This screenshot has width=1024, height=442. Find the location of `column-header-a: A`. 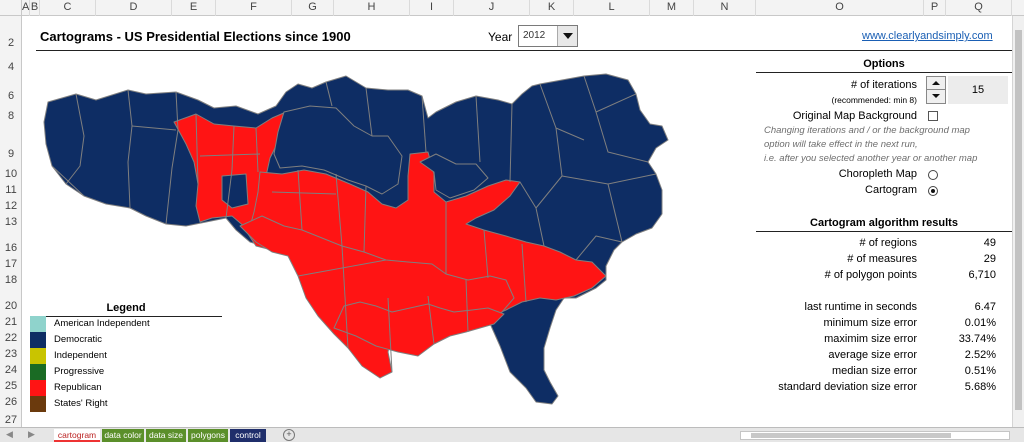

column-header-a: A is located at coordinates (26, 8).